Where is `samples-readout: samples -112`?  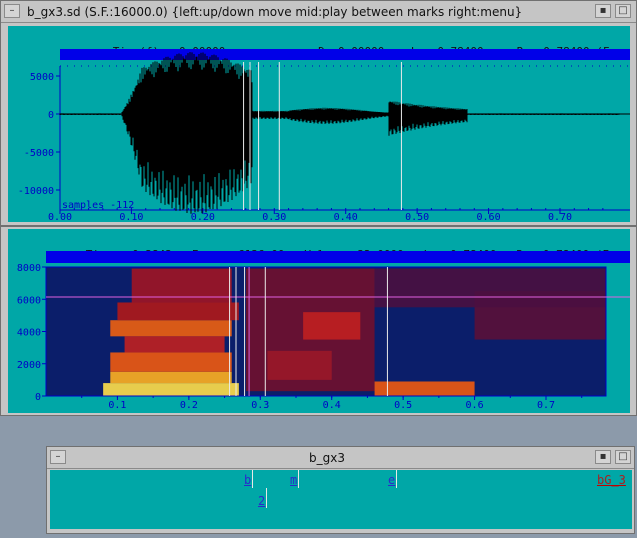 samples-readout: samples -112 is located at coordinates (98, 205).